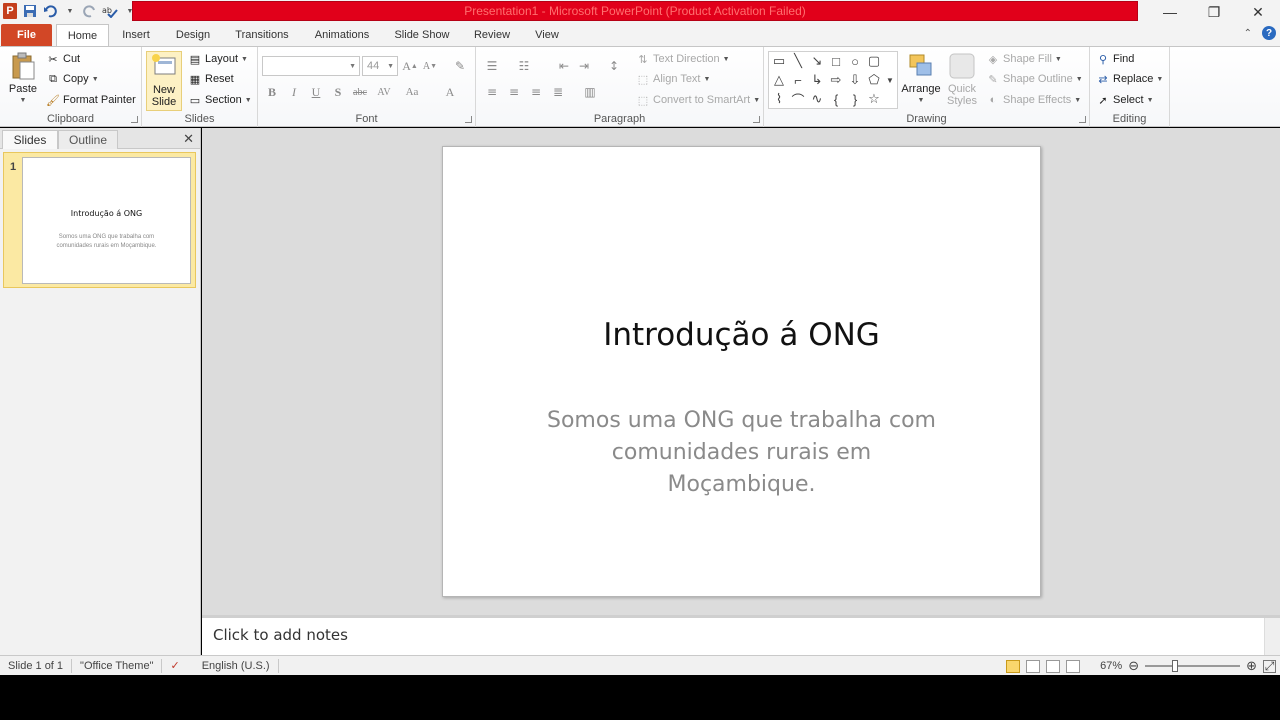 The height and width of the screenshot is (720, 1280). I want to click on increase-indent-button: ⇥, so click(584, 66).